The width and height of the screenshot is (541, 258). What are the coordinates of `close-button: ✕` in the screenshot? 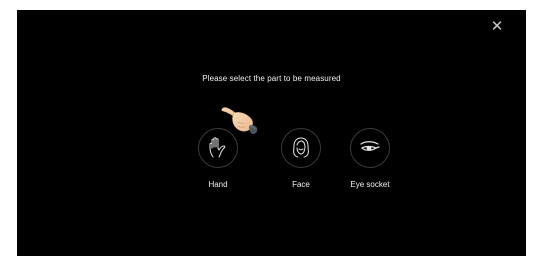 It's located at (497, 27).